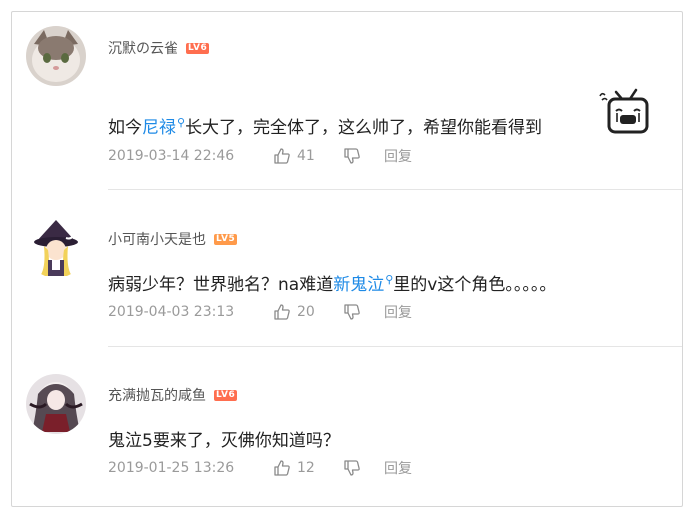 The image size is (684, 509). I want to click on keyword-link: 尼禄⚲, so click(164, 127).